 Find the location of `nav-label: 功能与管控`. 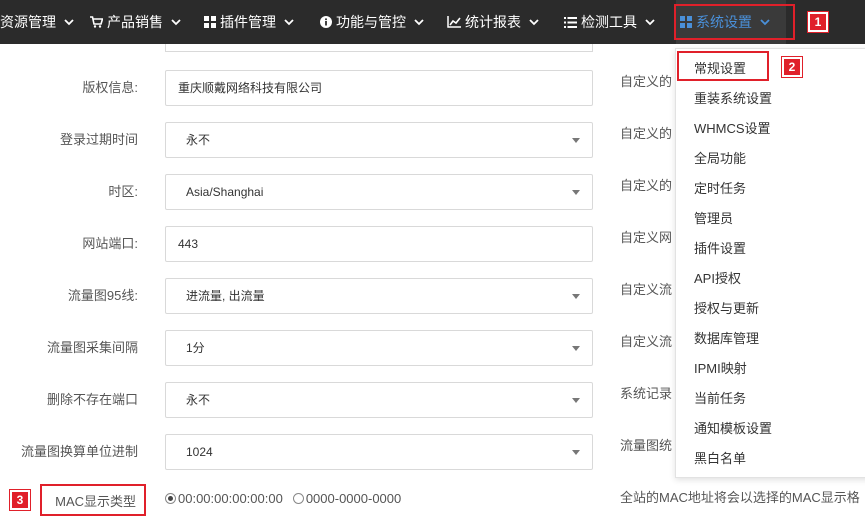

nav-label: 功能与管控 is located at coordinates (371, 23).